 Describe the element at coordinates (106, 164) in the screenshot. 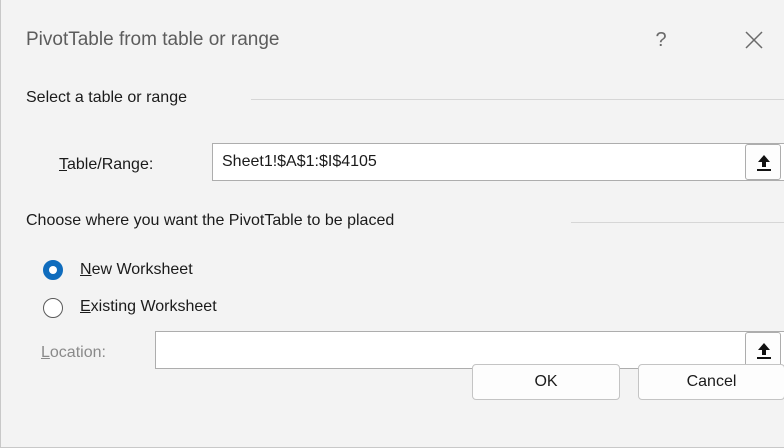

I see `table-range-label: Table/Range:` at that location.